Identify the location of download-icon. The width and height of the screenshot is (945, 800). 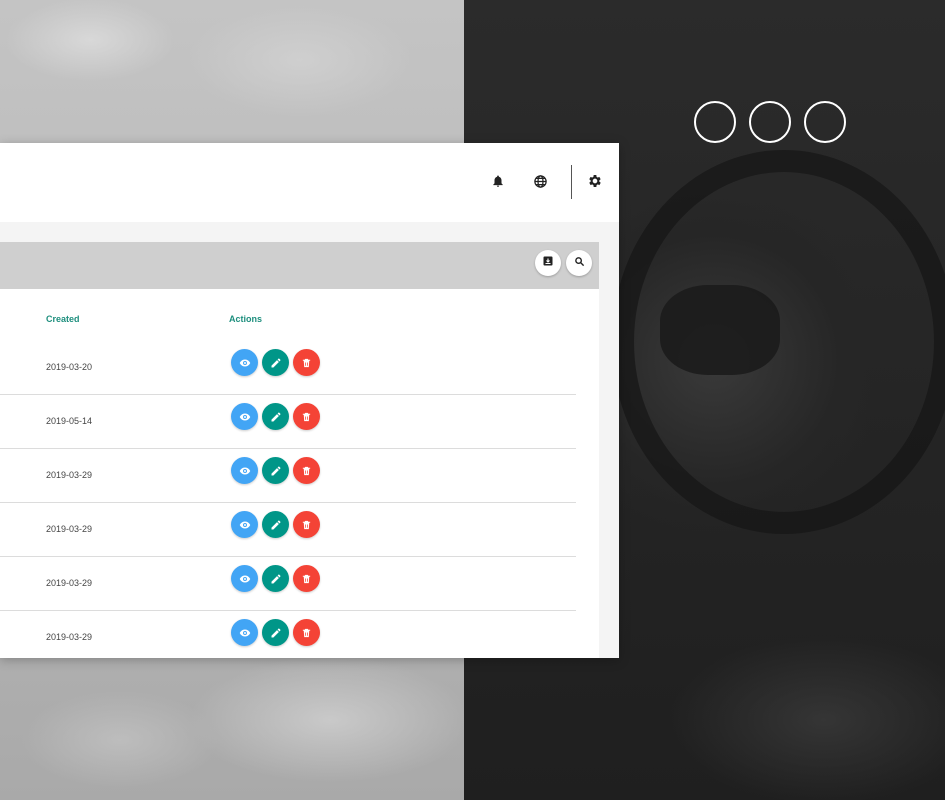
(548, 263).